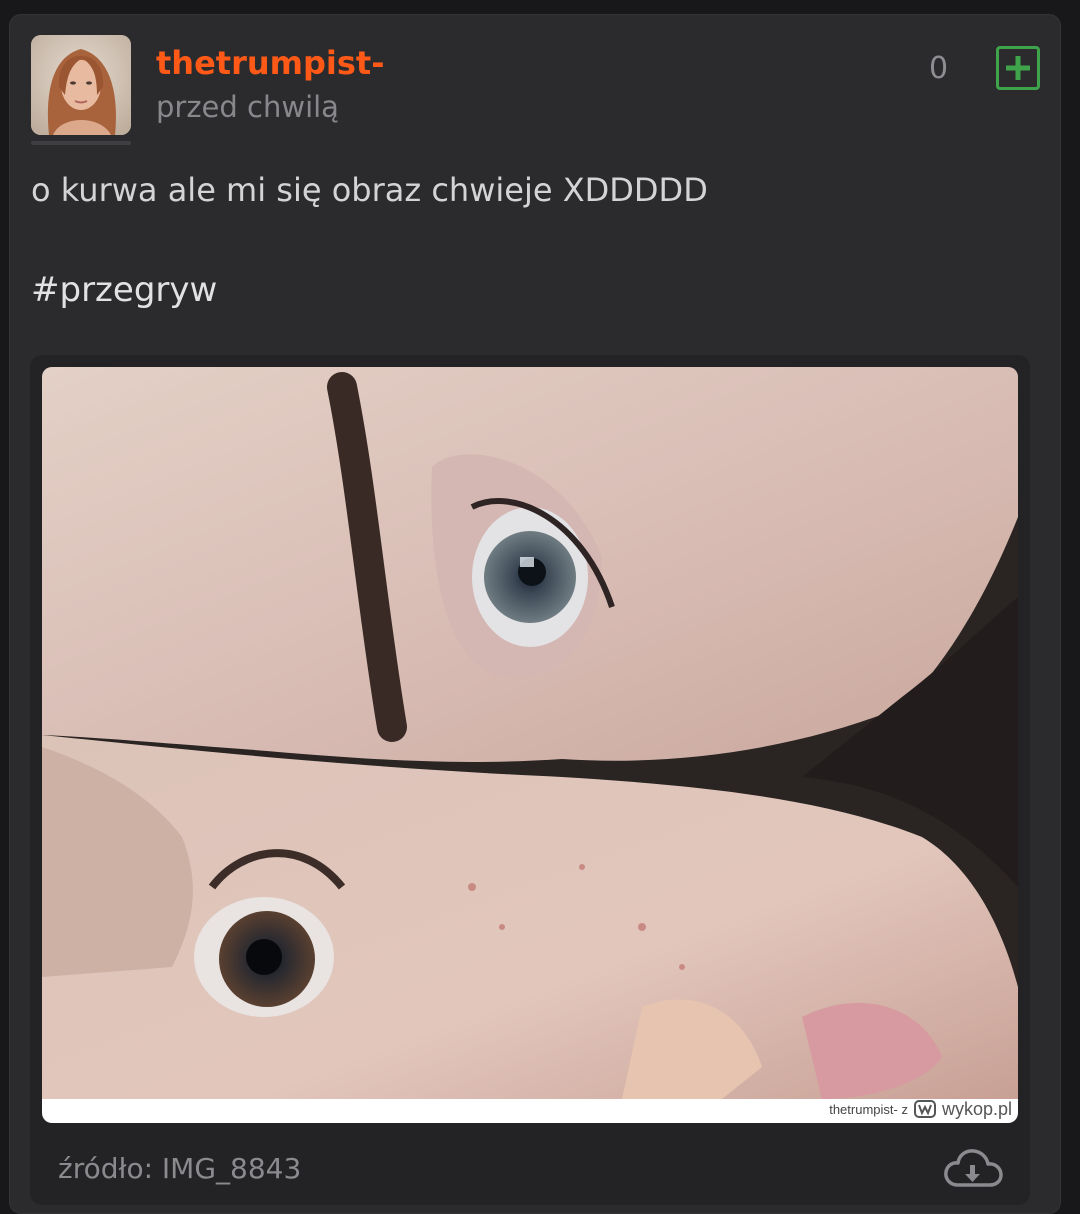  Describe the element at coordinates (868, 1109) in the screenshot. I see `watermark-prefix: thetrumpist- z` at that location.